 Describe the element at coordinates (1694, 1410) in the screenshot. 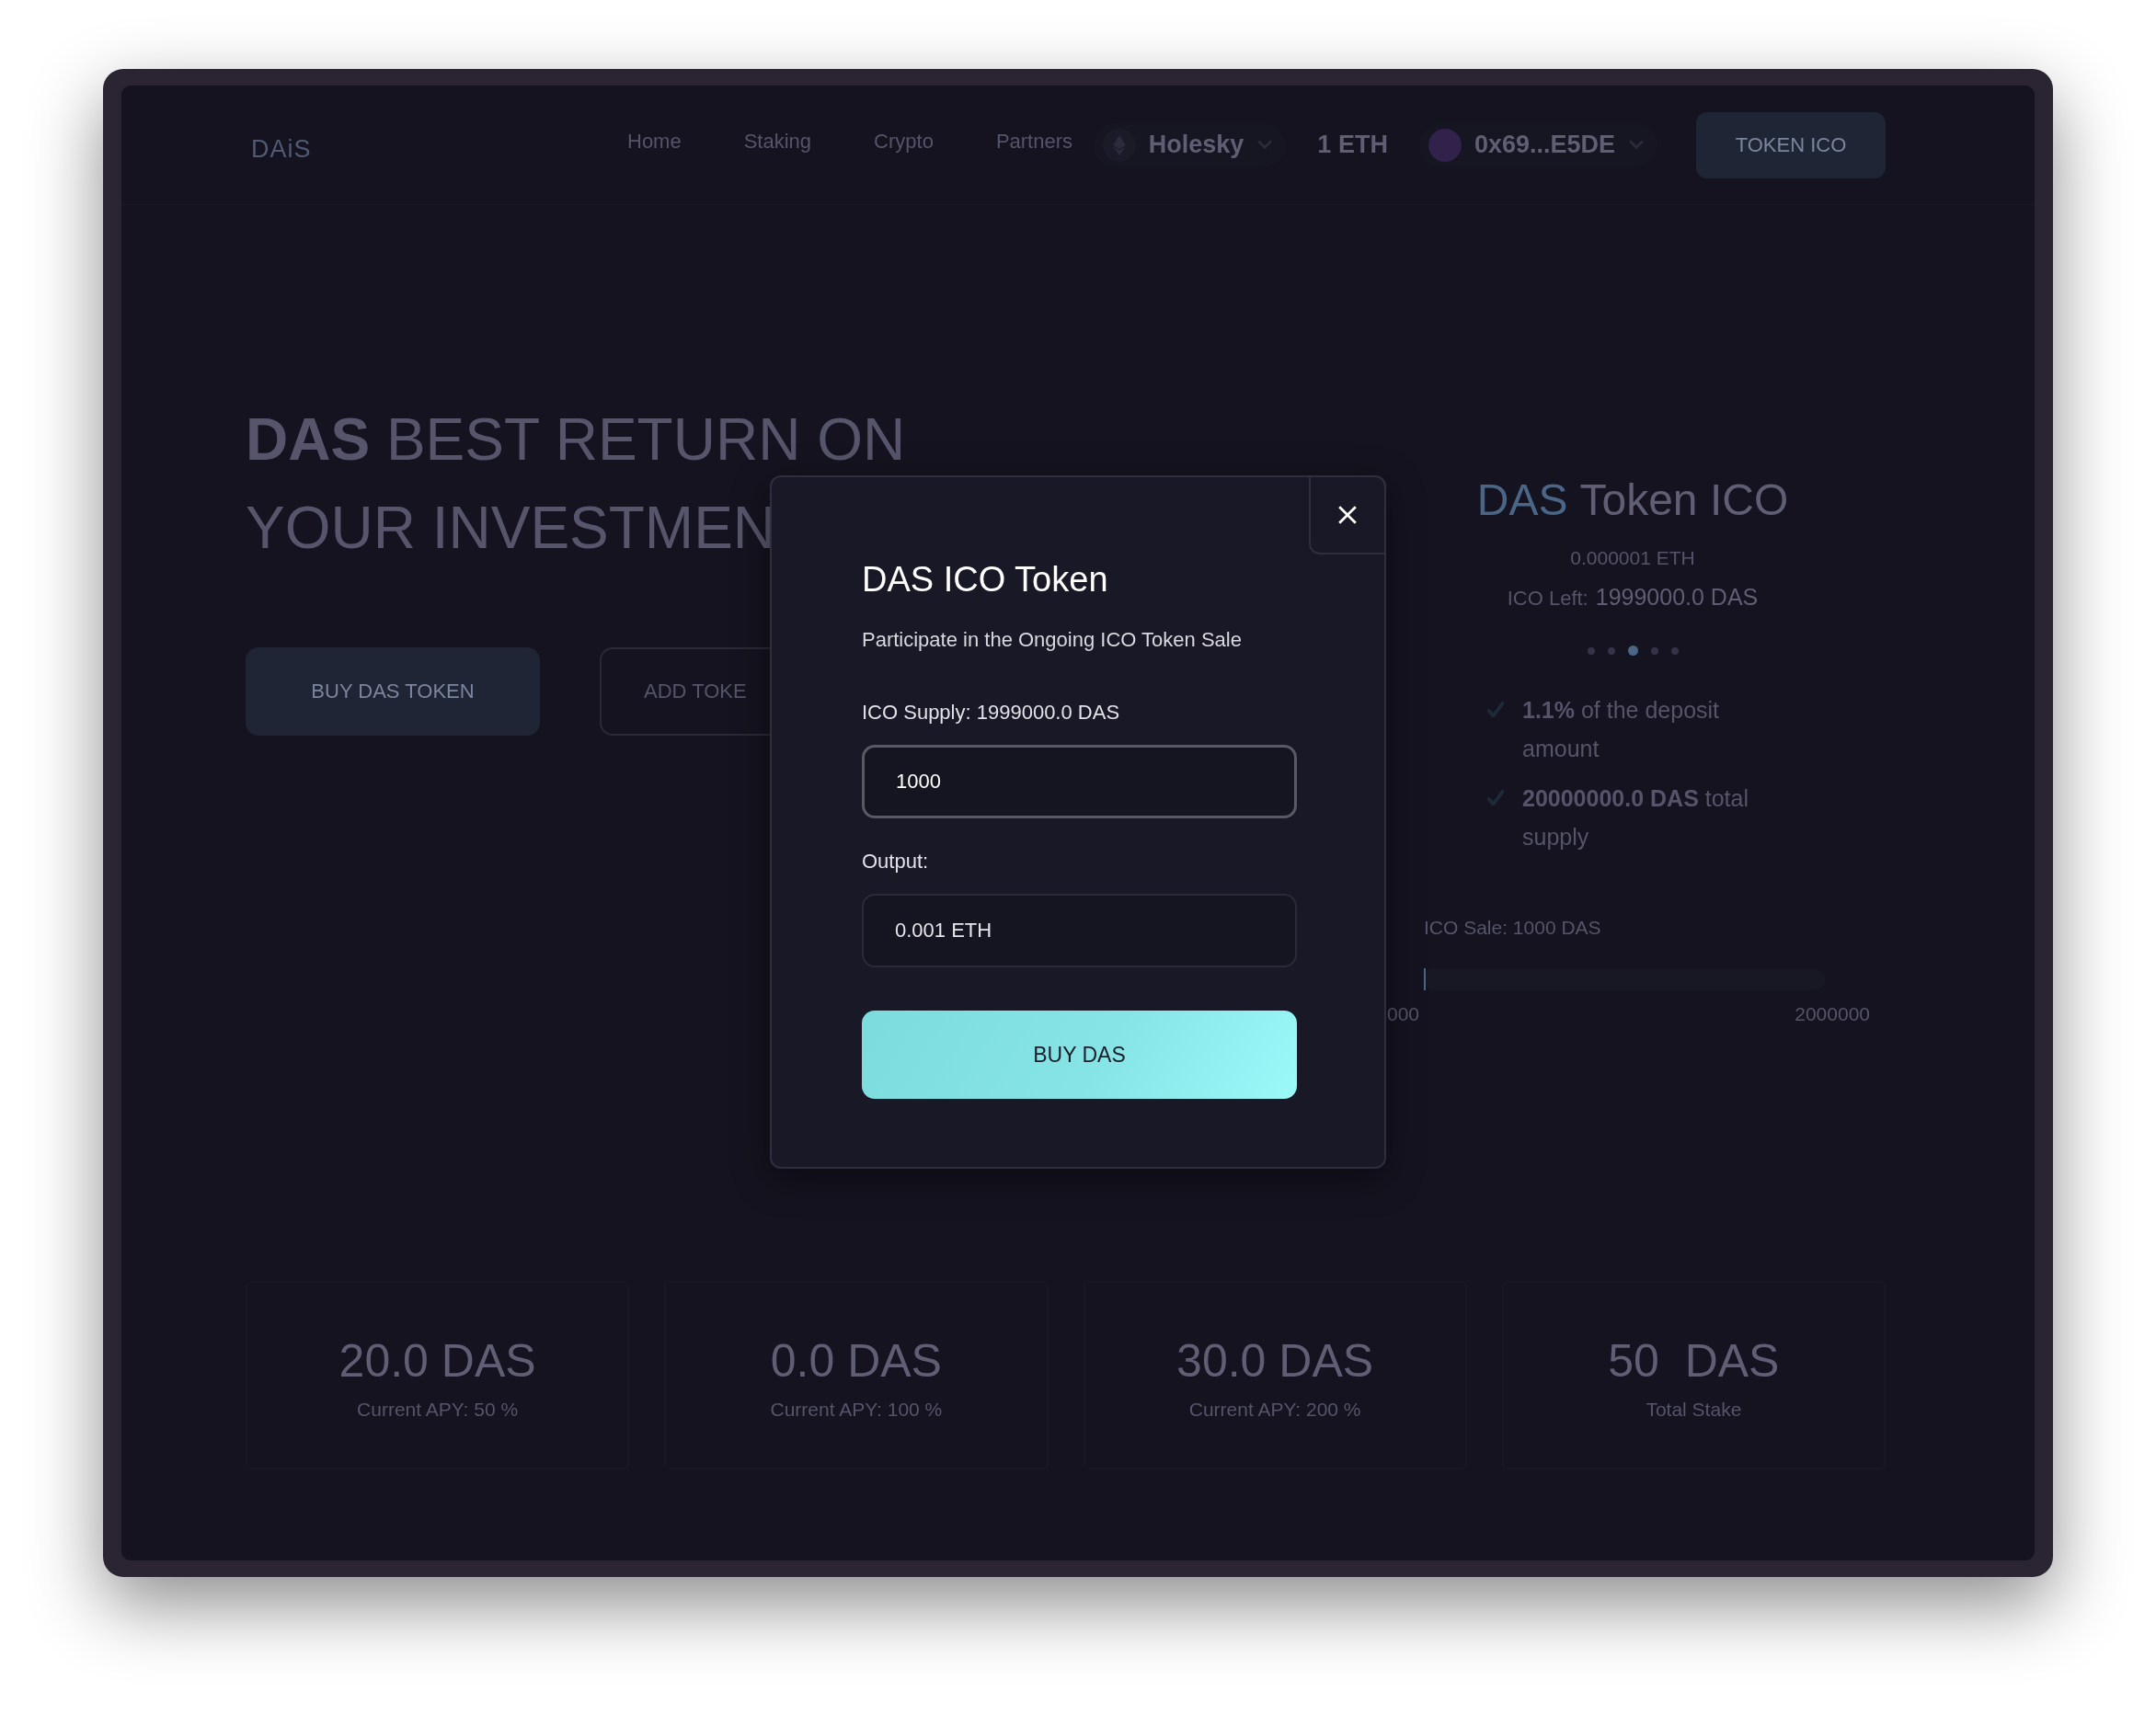

I see `stat-caption: Total Stake` at that location.